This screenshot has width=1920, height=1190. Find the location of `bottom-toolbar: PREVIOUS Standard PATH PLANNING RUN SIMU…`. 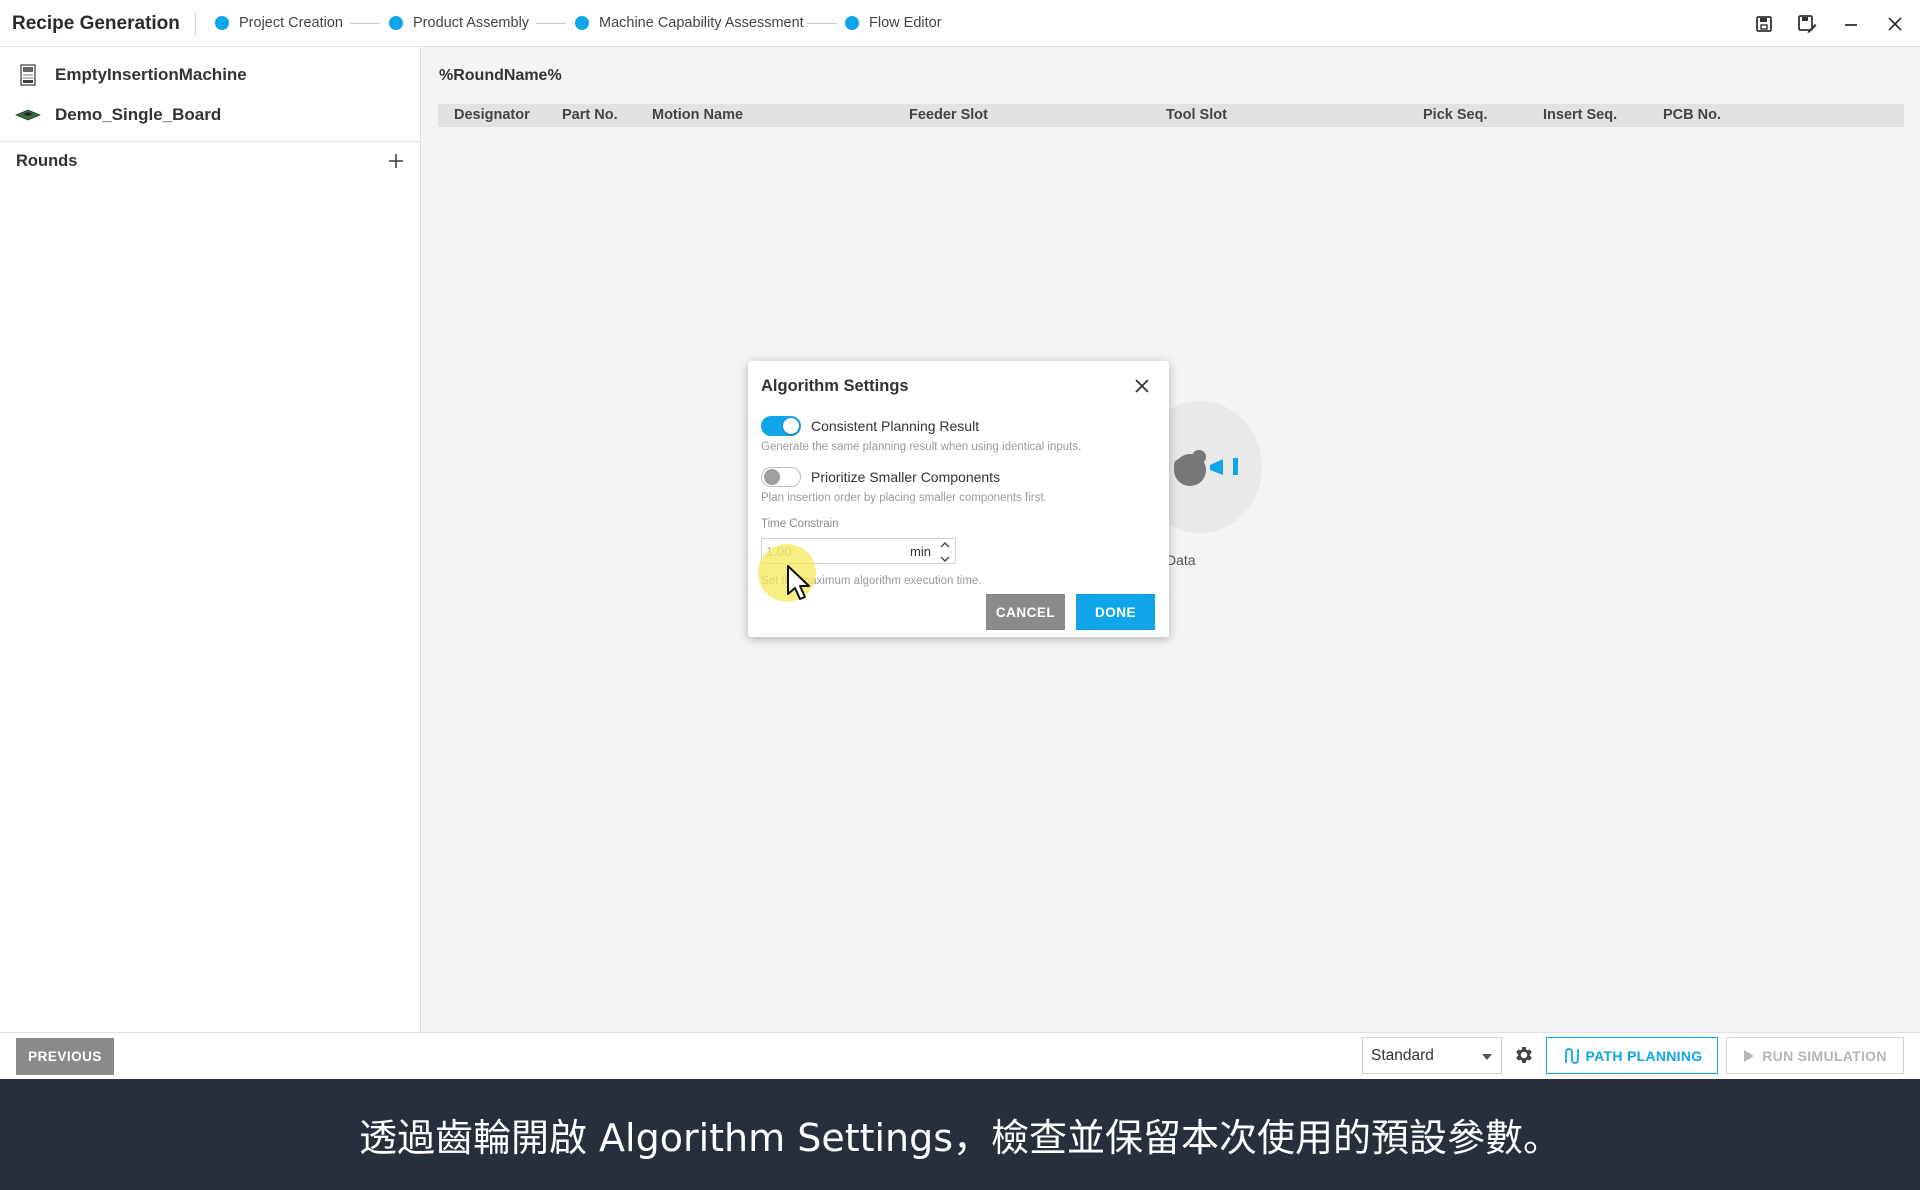

bottom-toolbar: PREVIOUS Standard PATH PLANNING RUN SIMU… is located at coordinates (960, 1055).